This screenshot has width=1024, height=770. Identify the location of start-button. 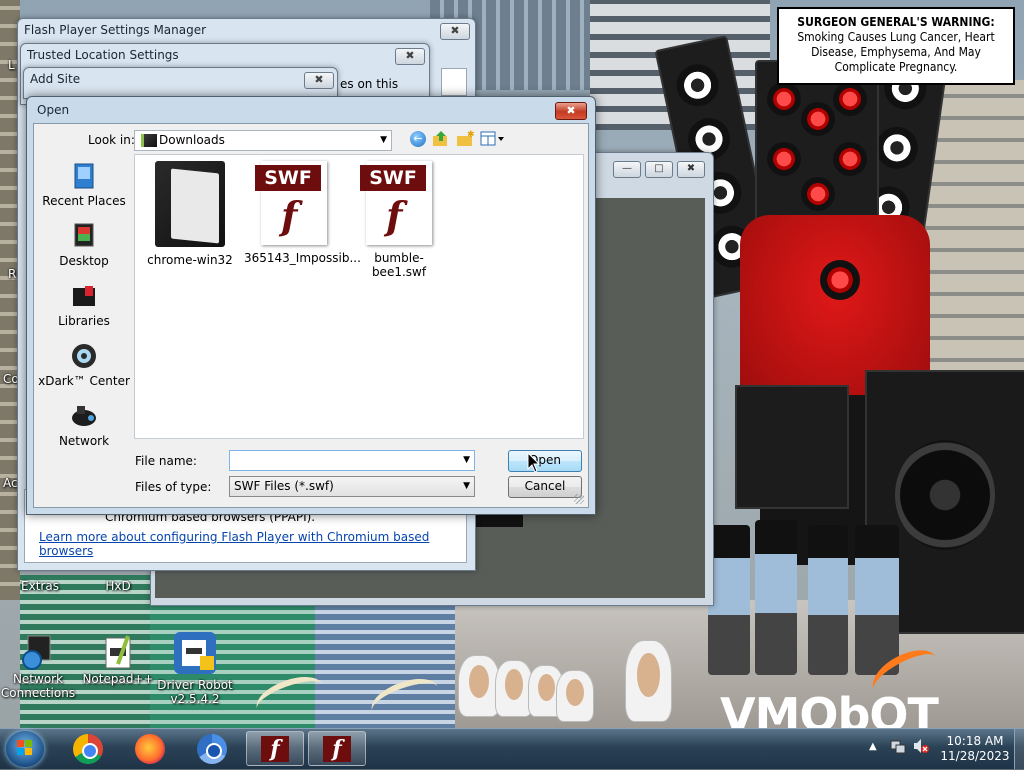
(25, 749).